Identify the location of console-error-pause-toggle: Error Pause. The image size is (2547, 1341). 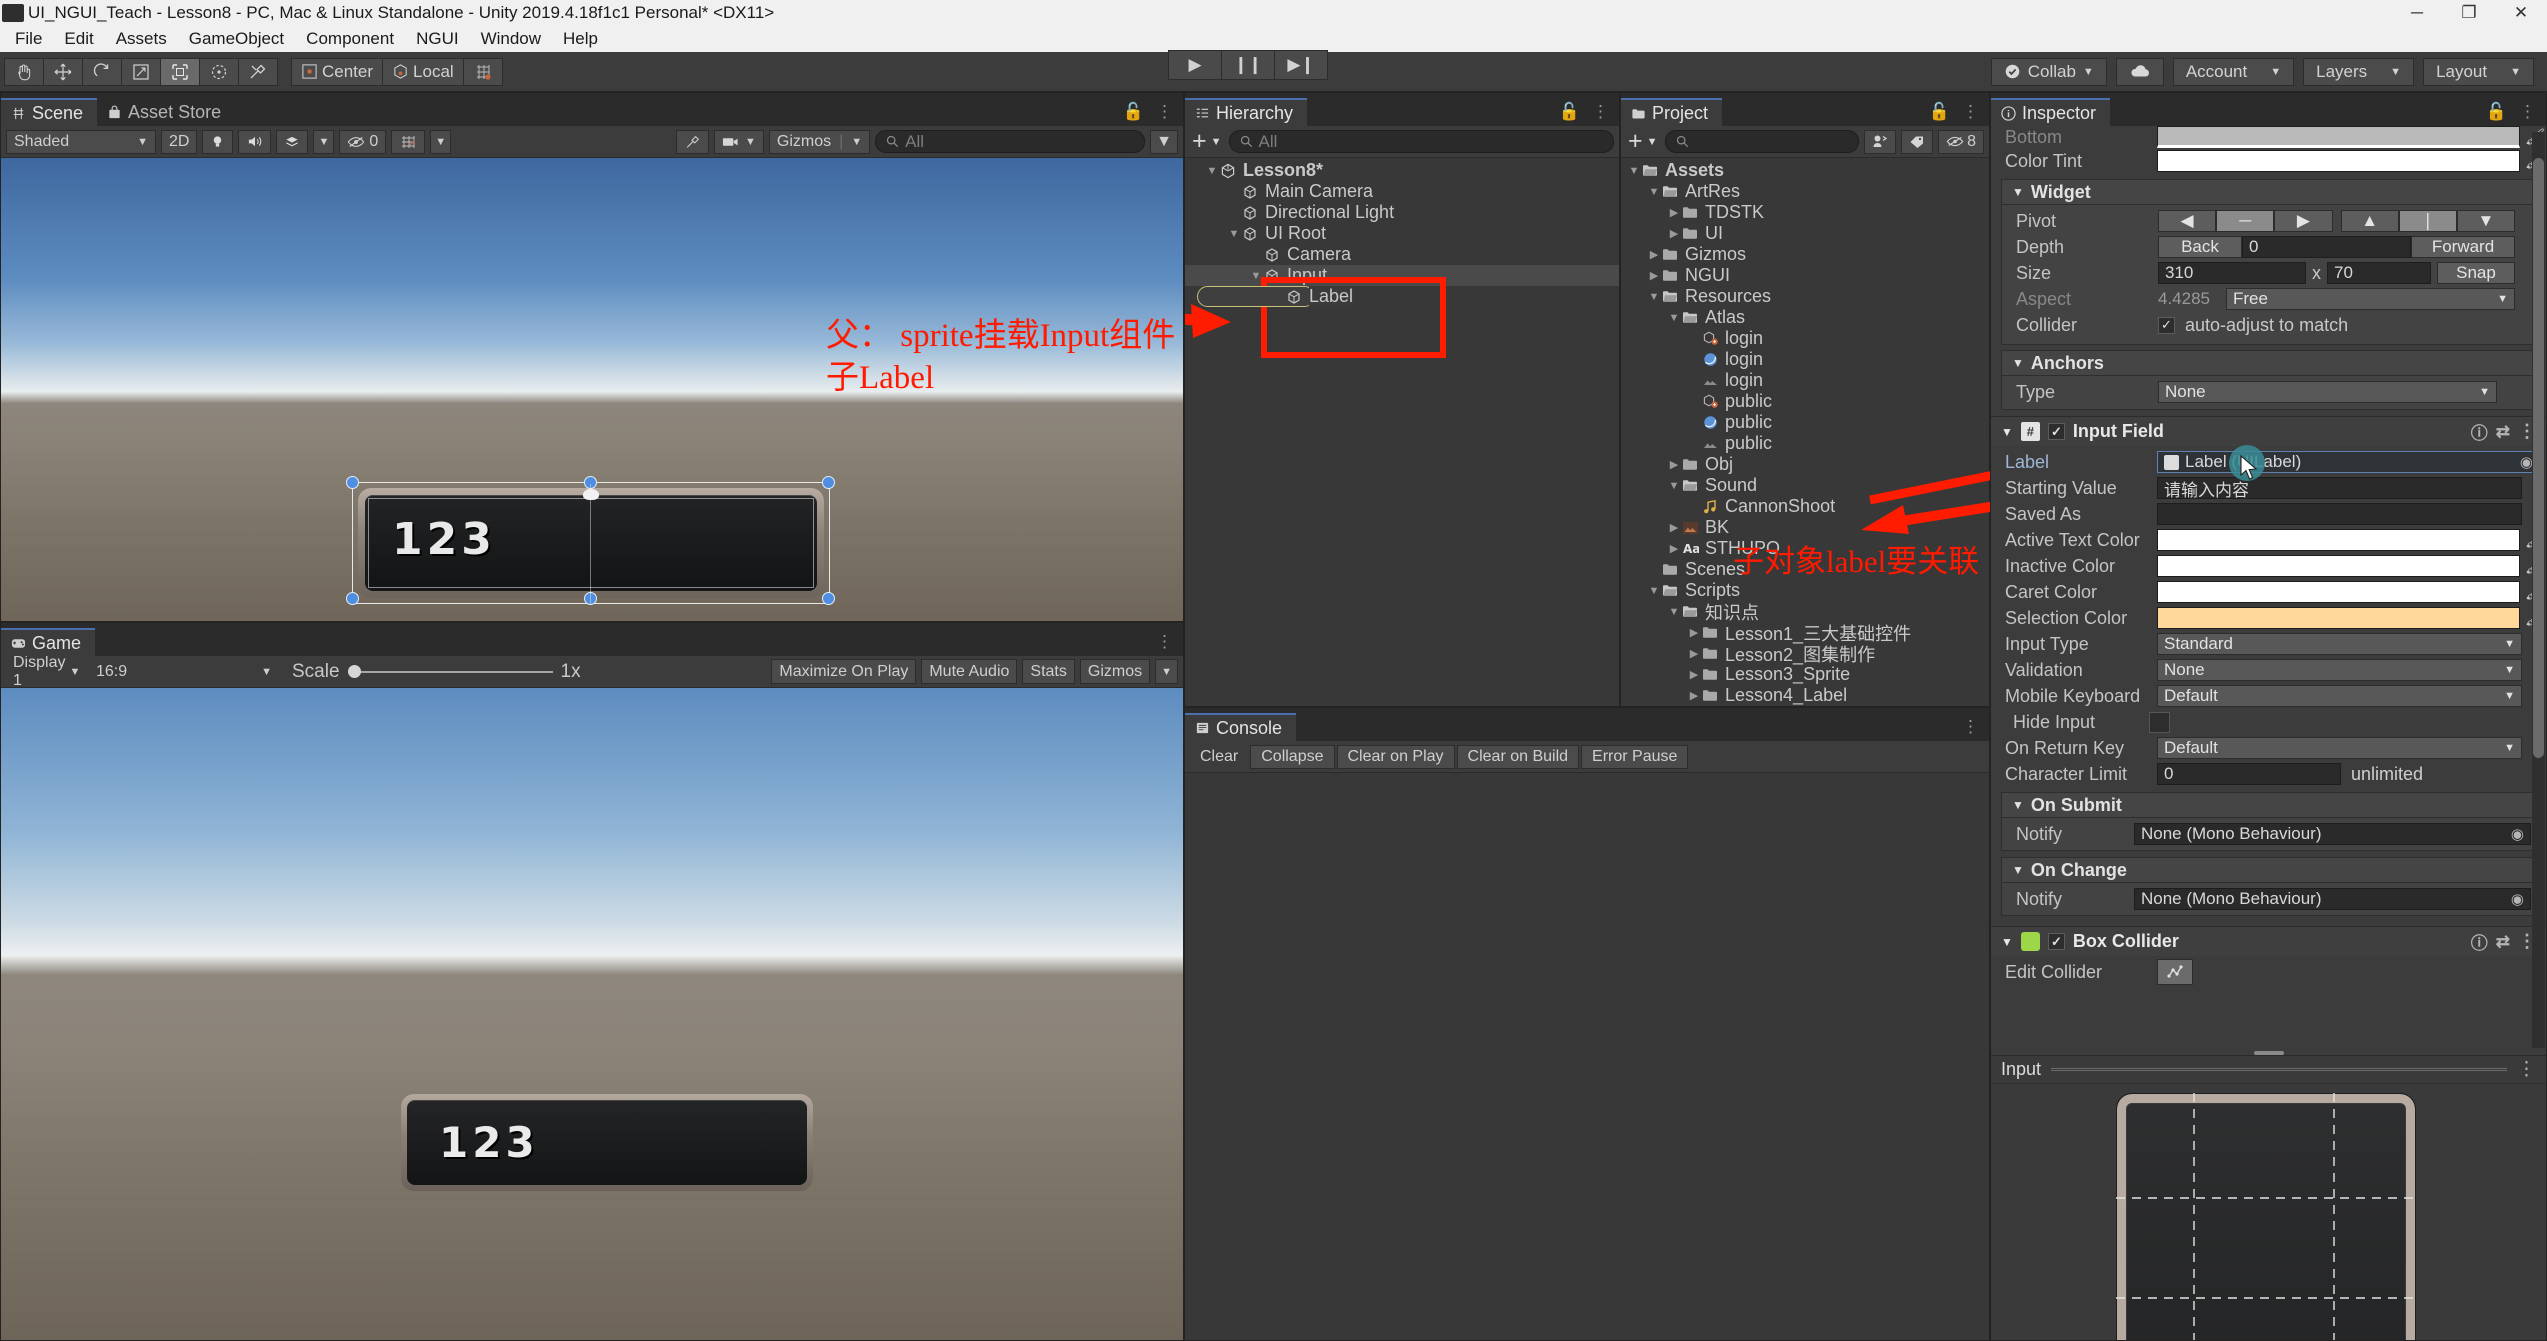
(1635, 756).